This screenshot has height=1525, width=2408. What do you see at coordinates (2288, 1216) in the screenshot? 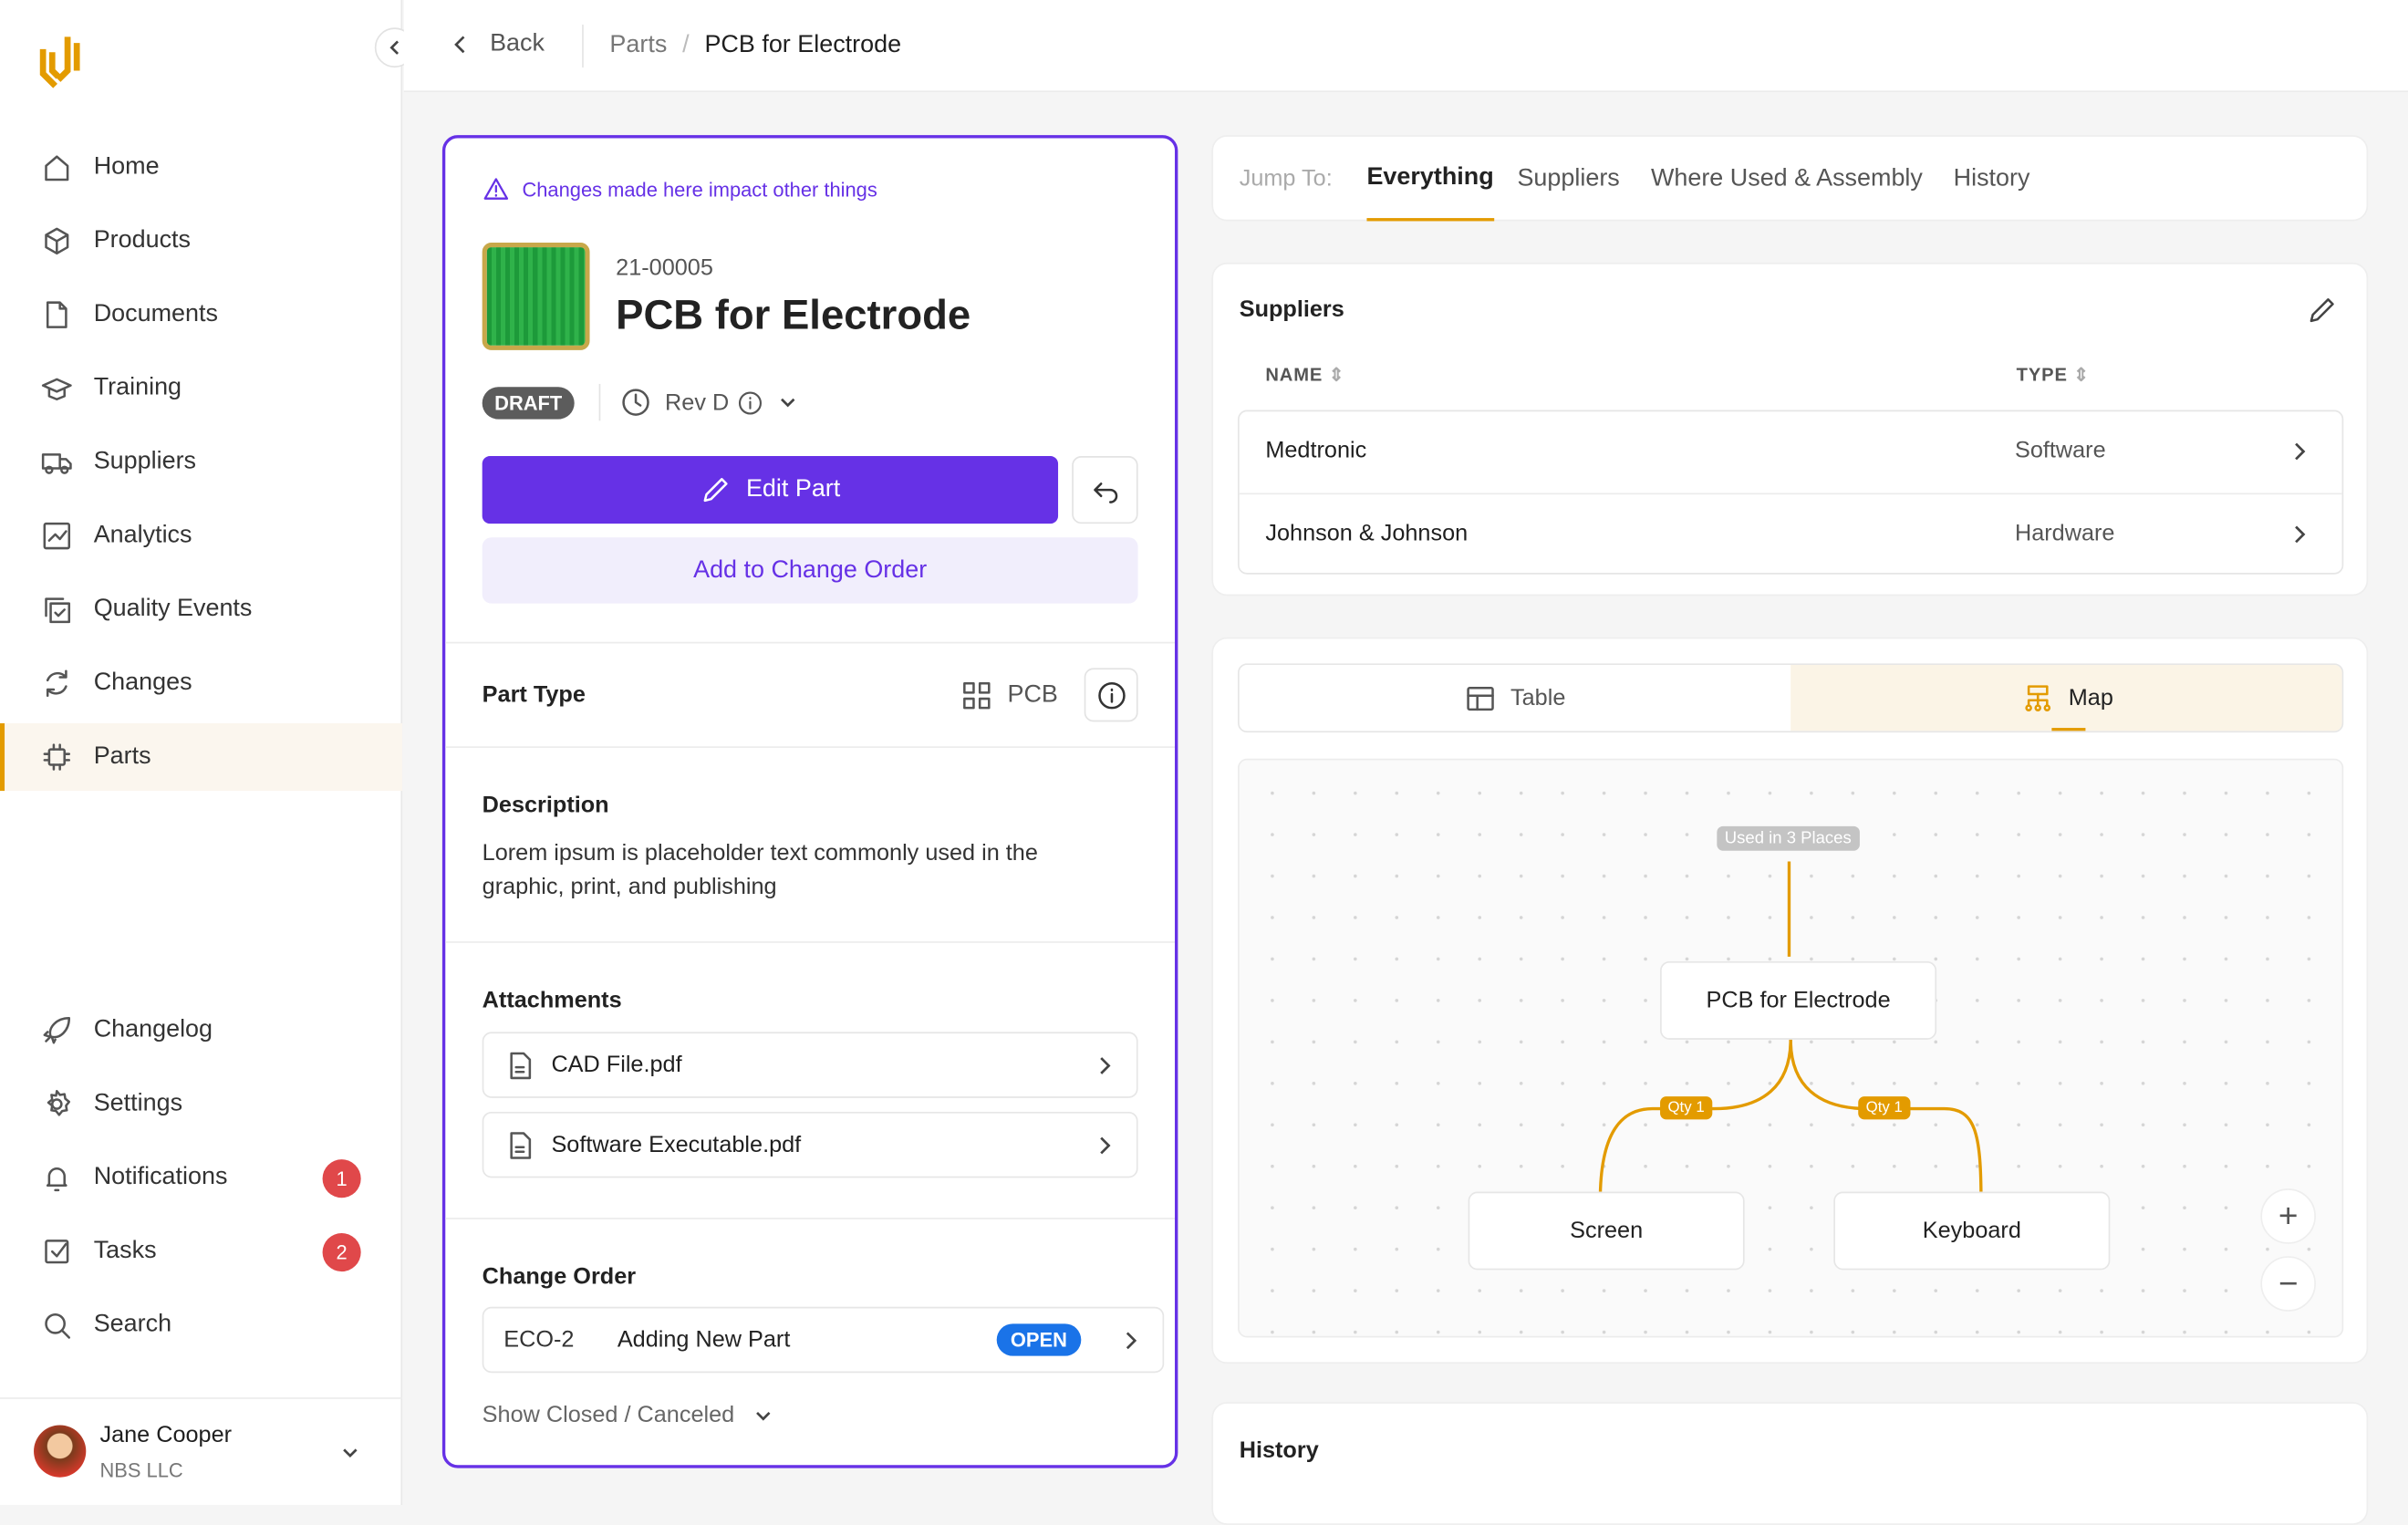
I see `zoom-in-button: +` at bounding box center [2288, 1216].